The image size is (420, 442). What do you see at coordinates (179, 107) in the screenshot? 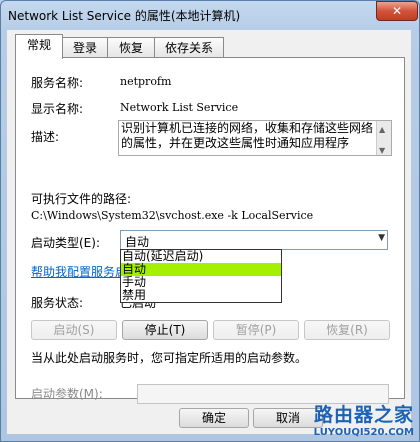
I see `display-name-value: Network List Service` at bounding box center [179, 107].